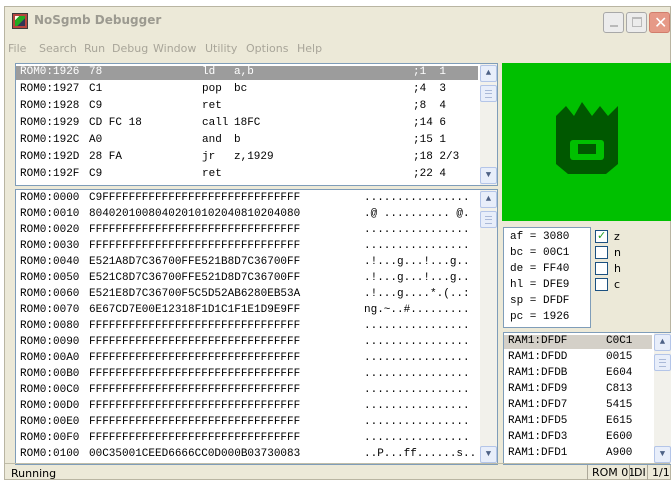 Image resolution: width=671 pixels, height=480 pixels. I want to click on menu-window: Window, so click(174, 48).